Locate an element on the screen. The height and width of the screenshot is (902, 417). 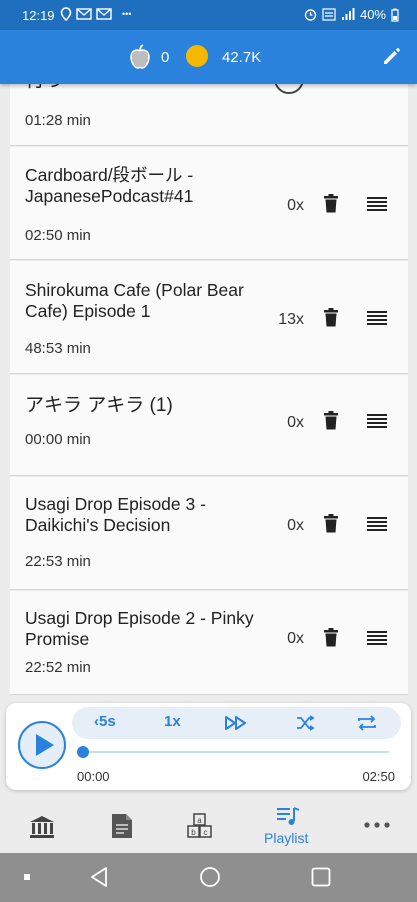
svg-text: a is located at coordinates (199, 820).